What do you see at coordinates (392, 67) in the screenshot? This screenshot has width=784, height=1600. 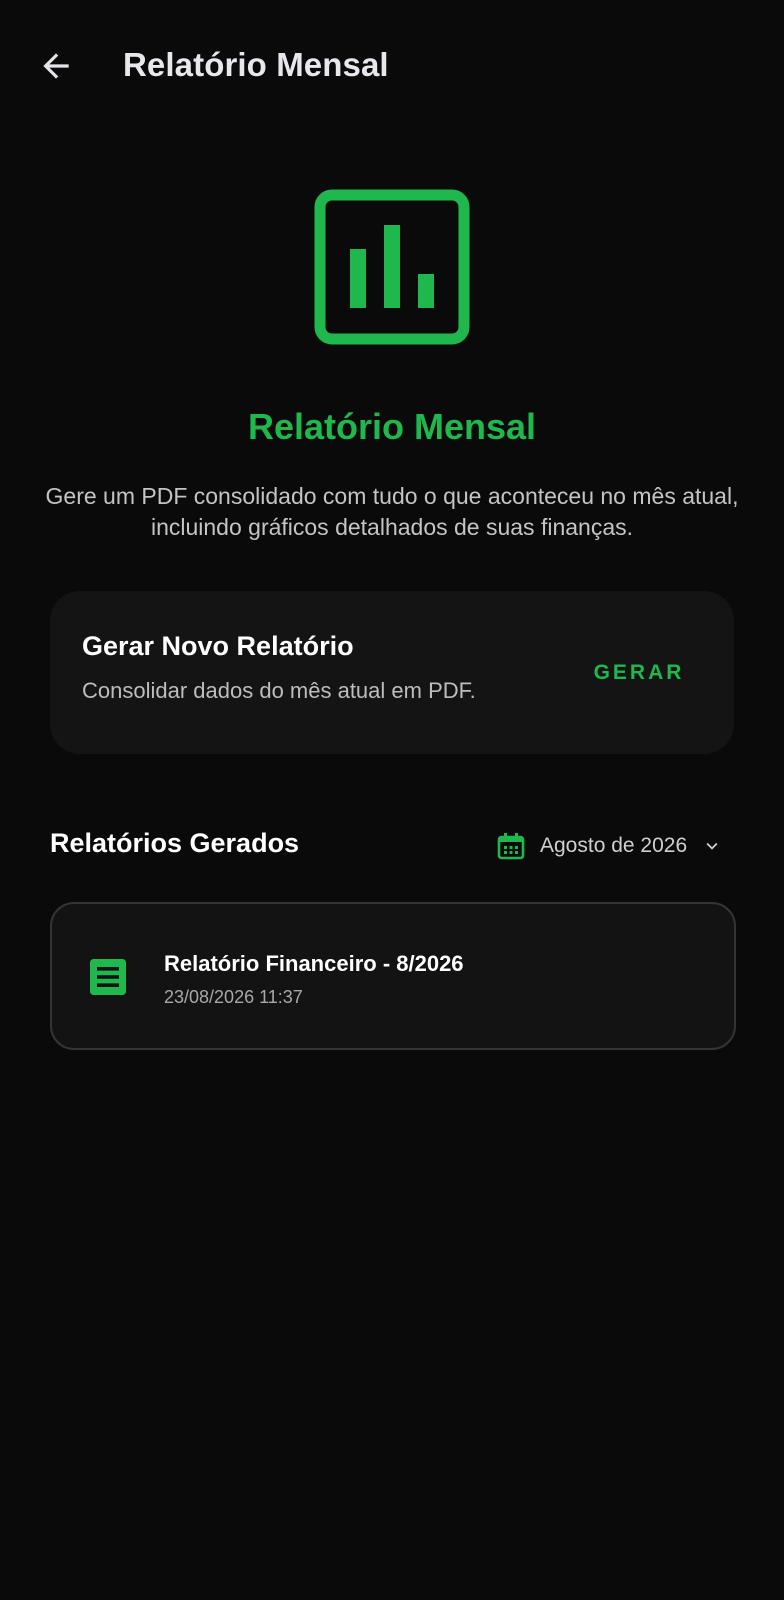 I see `app-bar: Relatório Mensal` at bounding box center [392, 67].